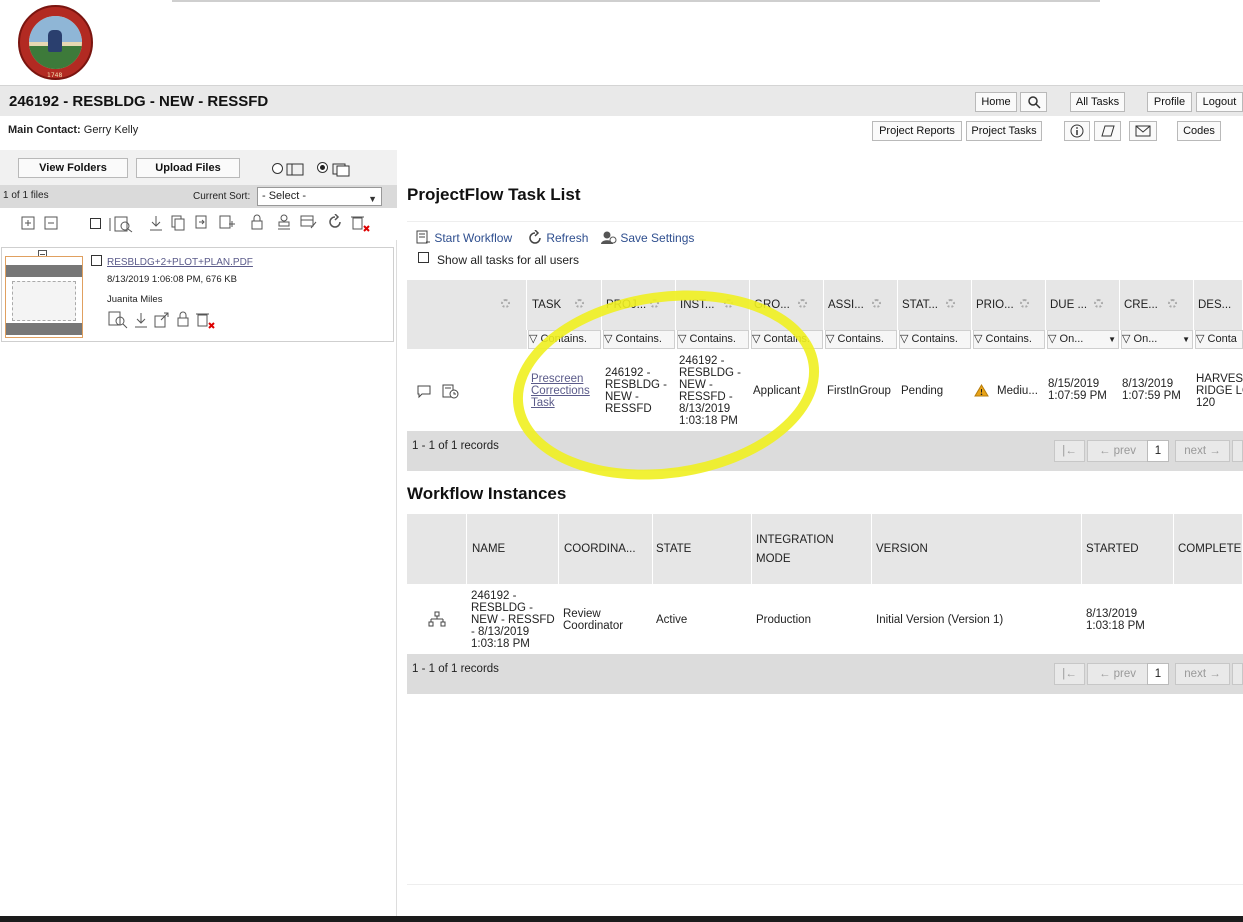  Describe the element at coordinates (464, 237) in the screenshot. I see `start-workflow-button: Start Workflow` at that location.